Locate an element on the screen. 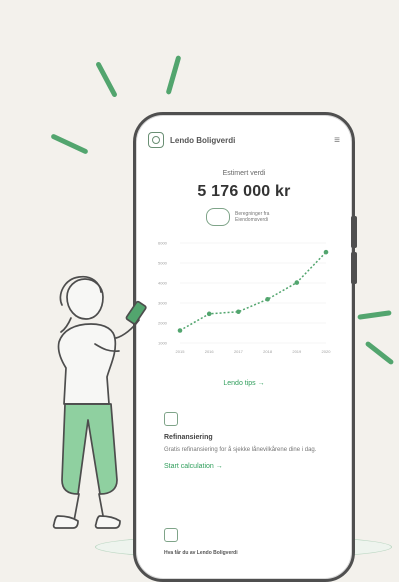 The height and width of the screenshot is (582, 399). person-illustration is located at coordinates (99, 402).